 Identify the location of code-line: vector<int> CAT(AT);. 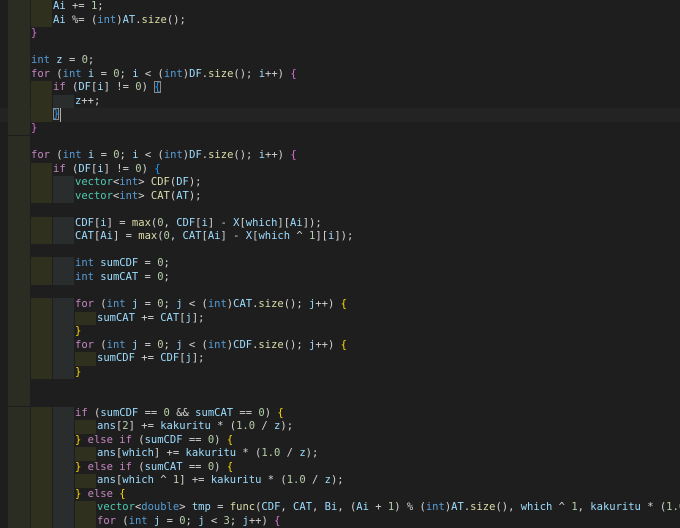
(340, 196).